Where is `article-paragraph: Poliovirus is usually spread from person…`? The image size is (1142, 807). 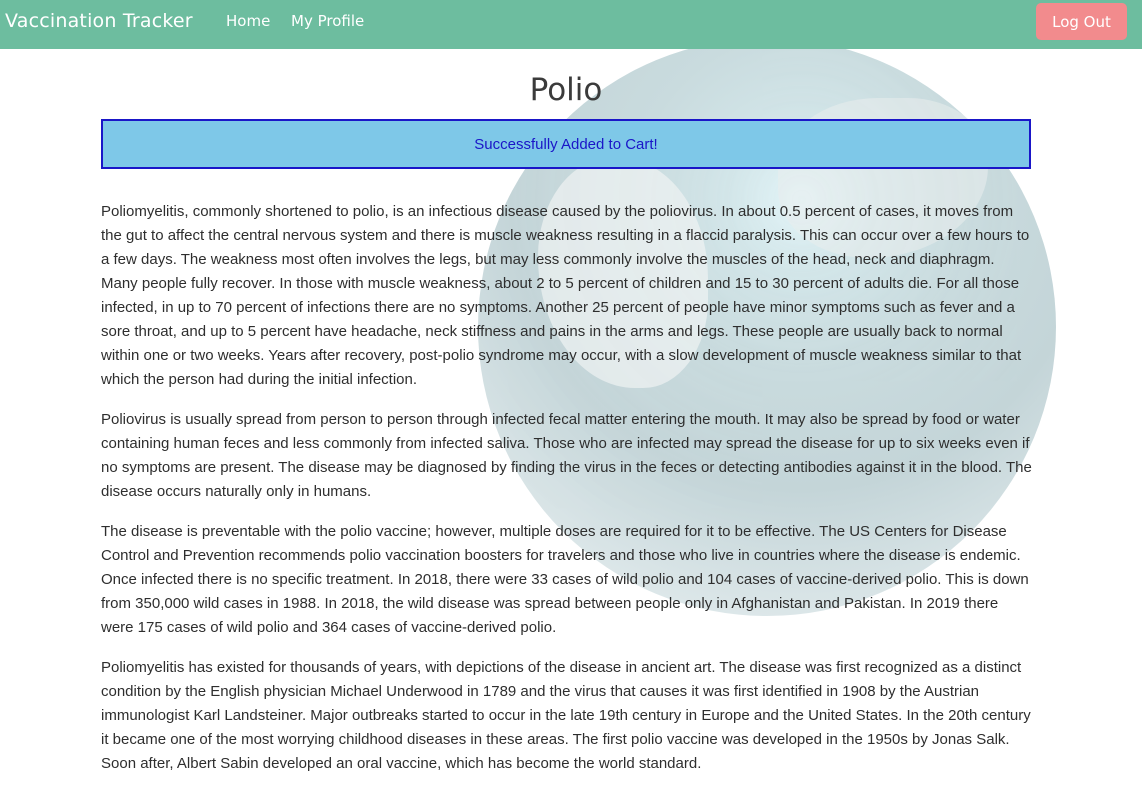
article-paragraph: Poliovirus is usually spread from person… is located at coordinates (566, 455).